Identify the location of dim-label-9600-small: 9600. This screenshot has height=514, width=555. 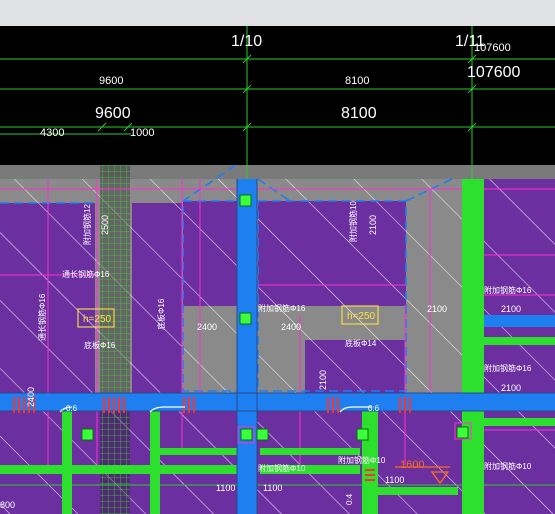
(111, 81).